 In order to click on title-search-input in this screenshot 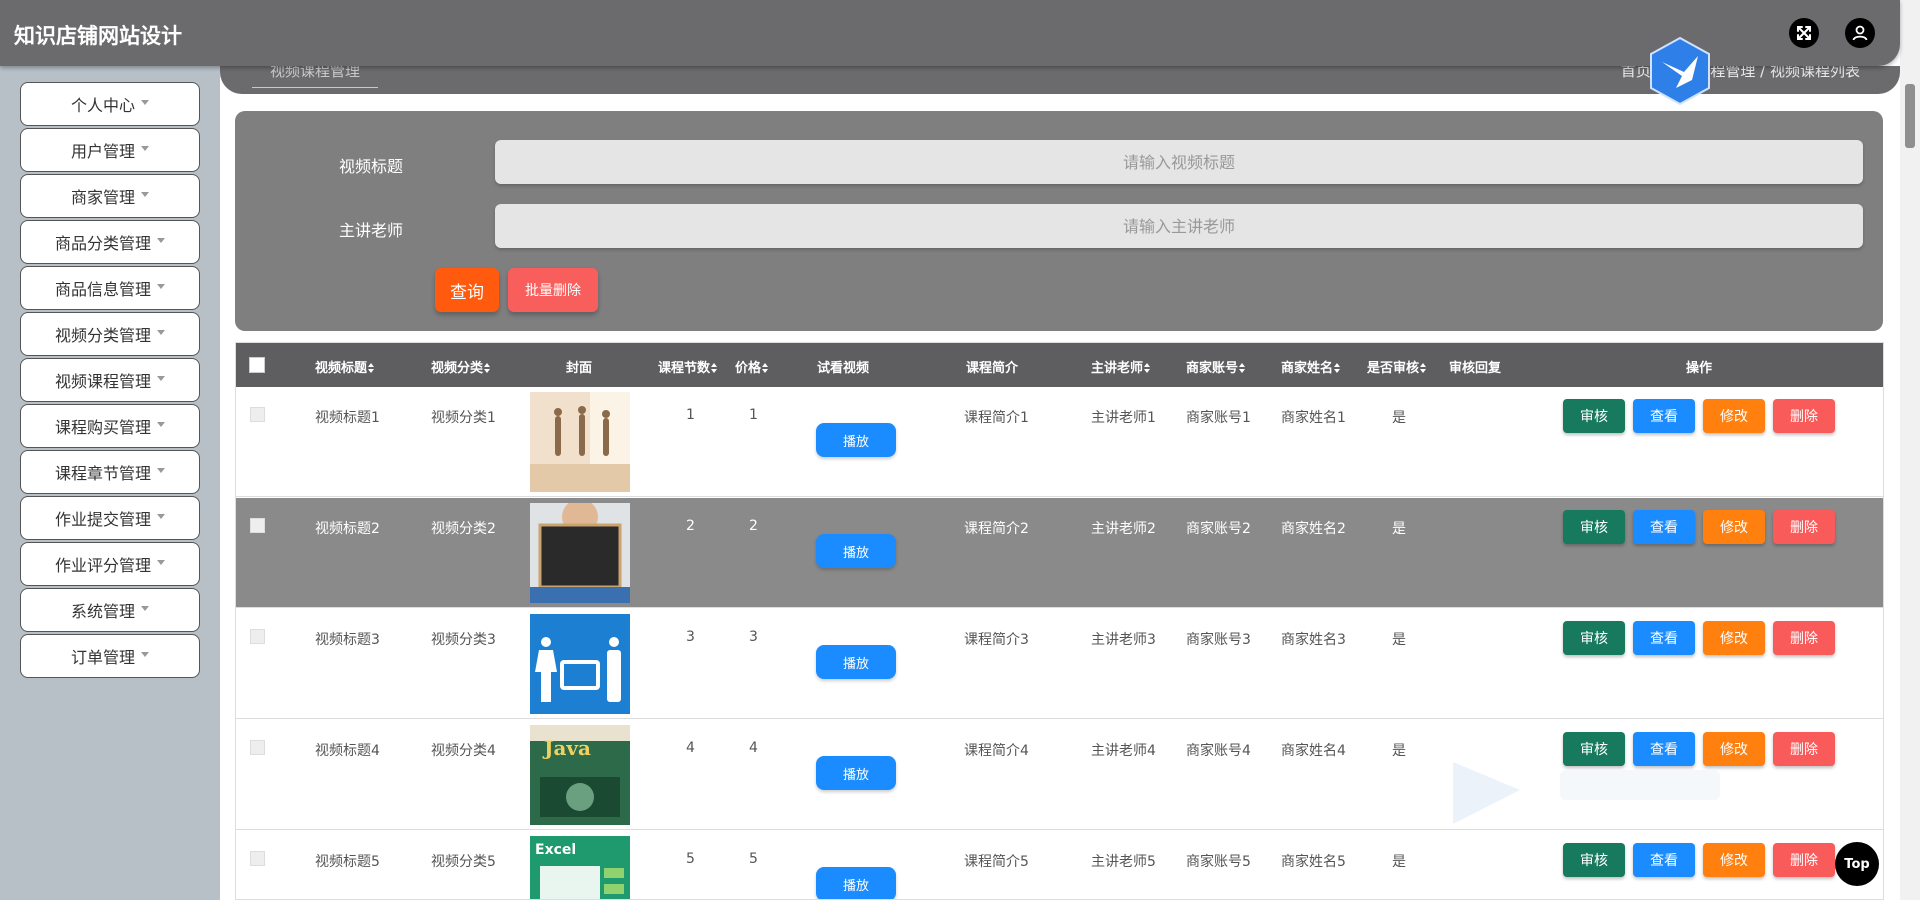, I will do `click(1179, 162)`.